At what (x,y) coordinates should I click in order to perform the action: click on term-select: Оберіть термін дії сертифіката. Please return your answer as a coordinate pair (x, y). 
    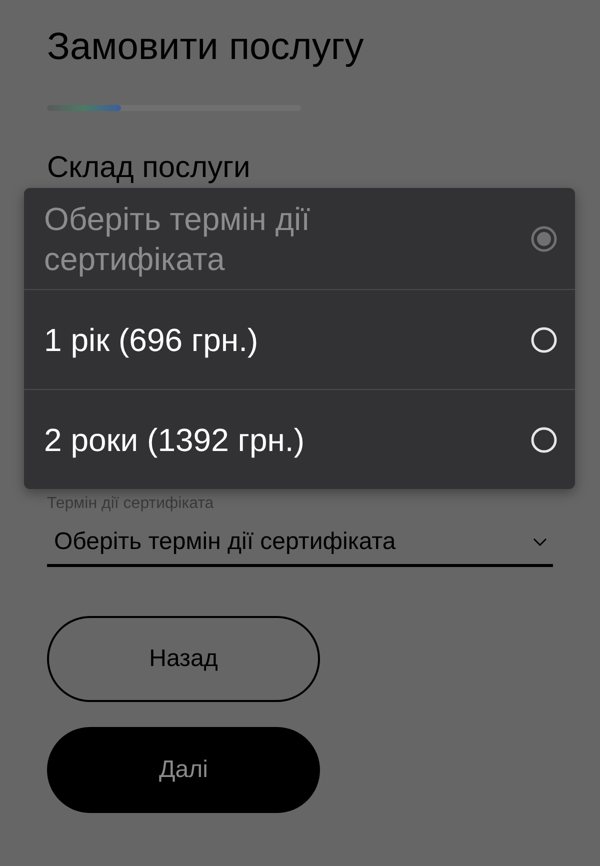
    Looking at the image, I should click on (300, 544).